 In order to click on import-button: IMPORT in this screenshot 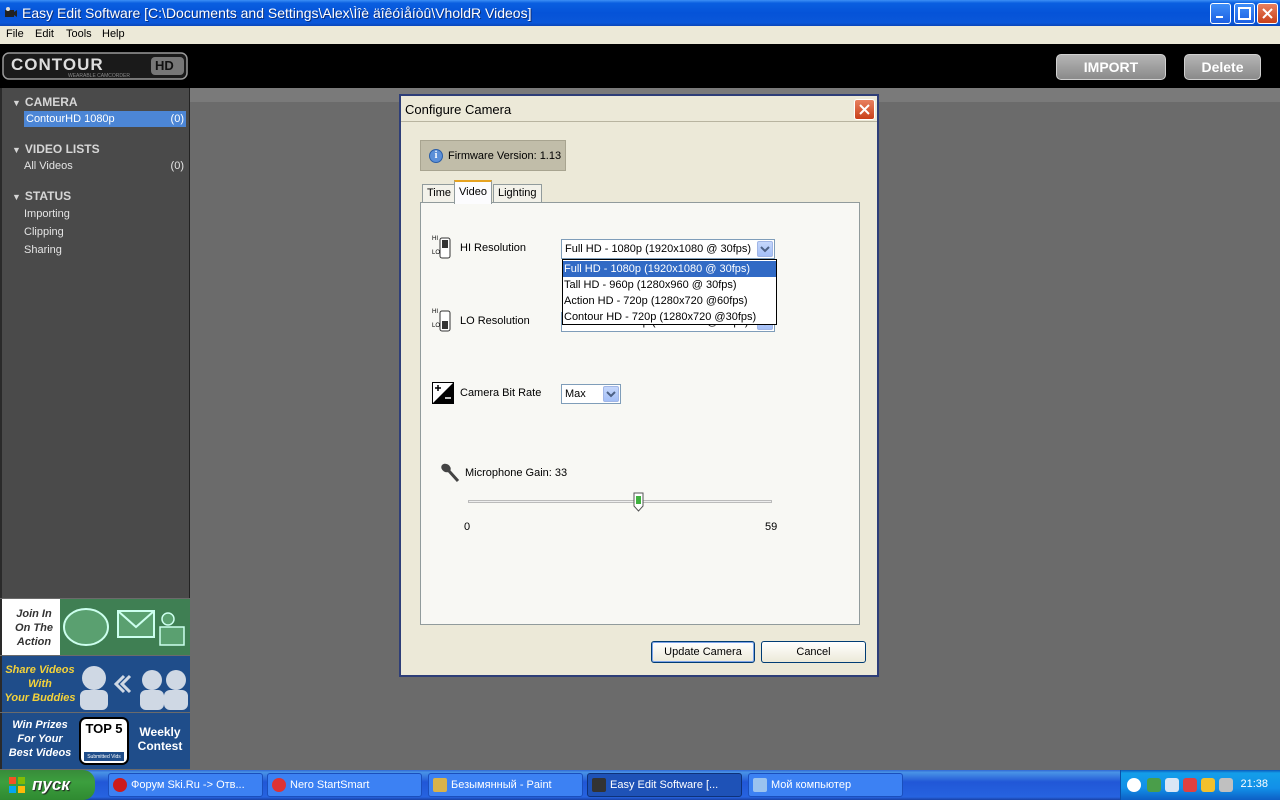, I will do `click(1111, 67)`.